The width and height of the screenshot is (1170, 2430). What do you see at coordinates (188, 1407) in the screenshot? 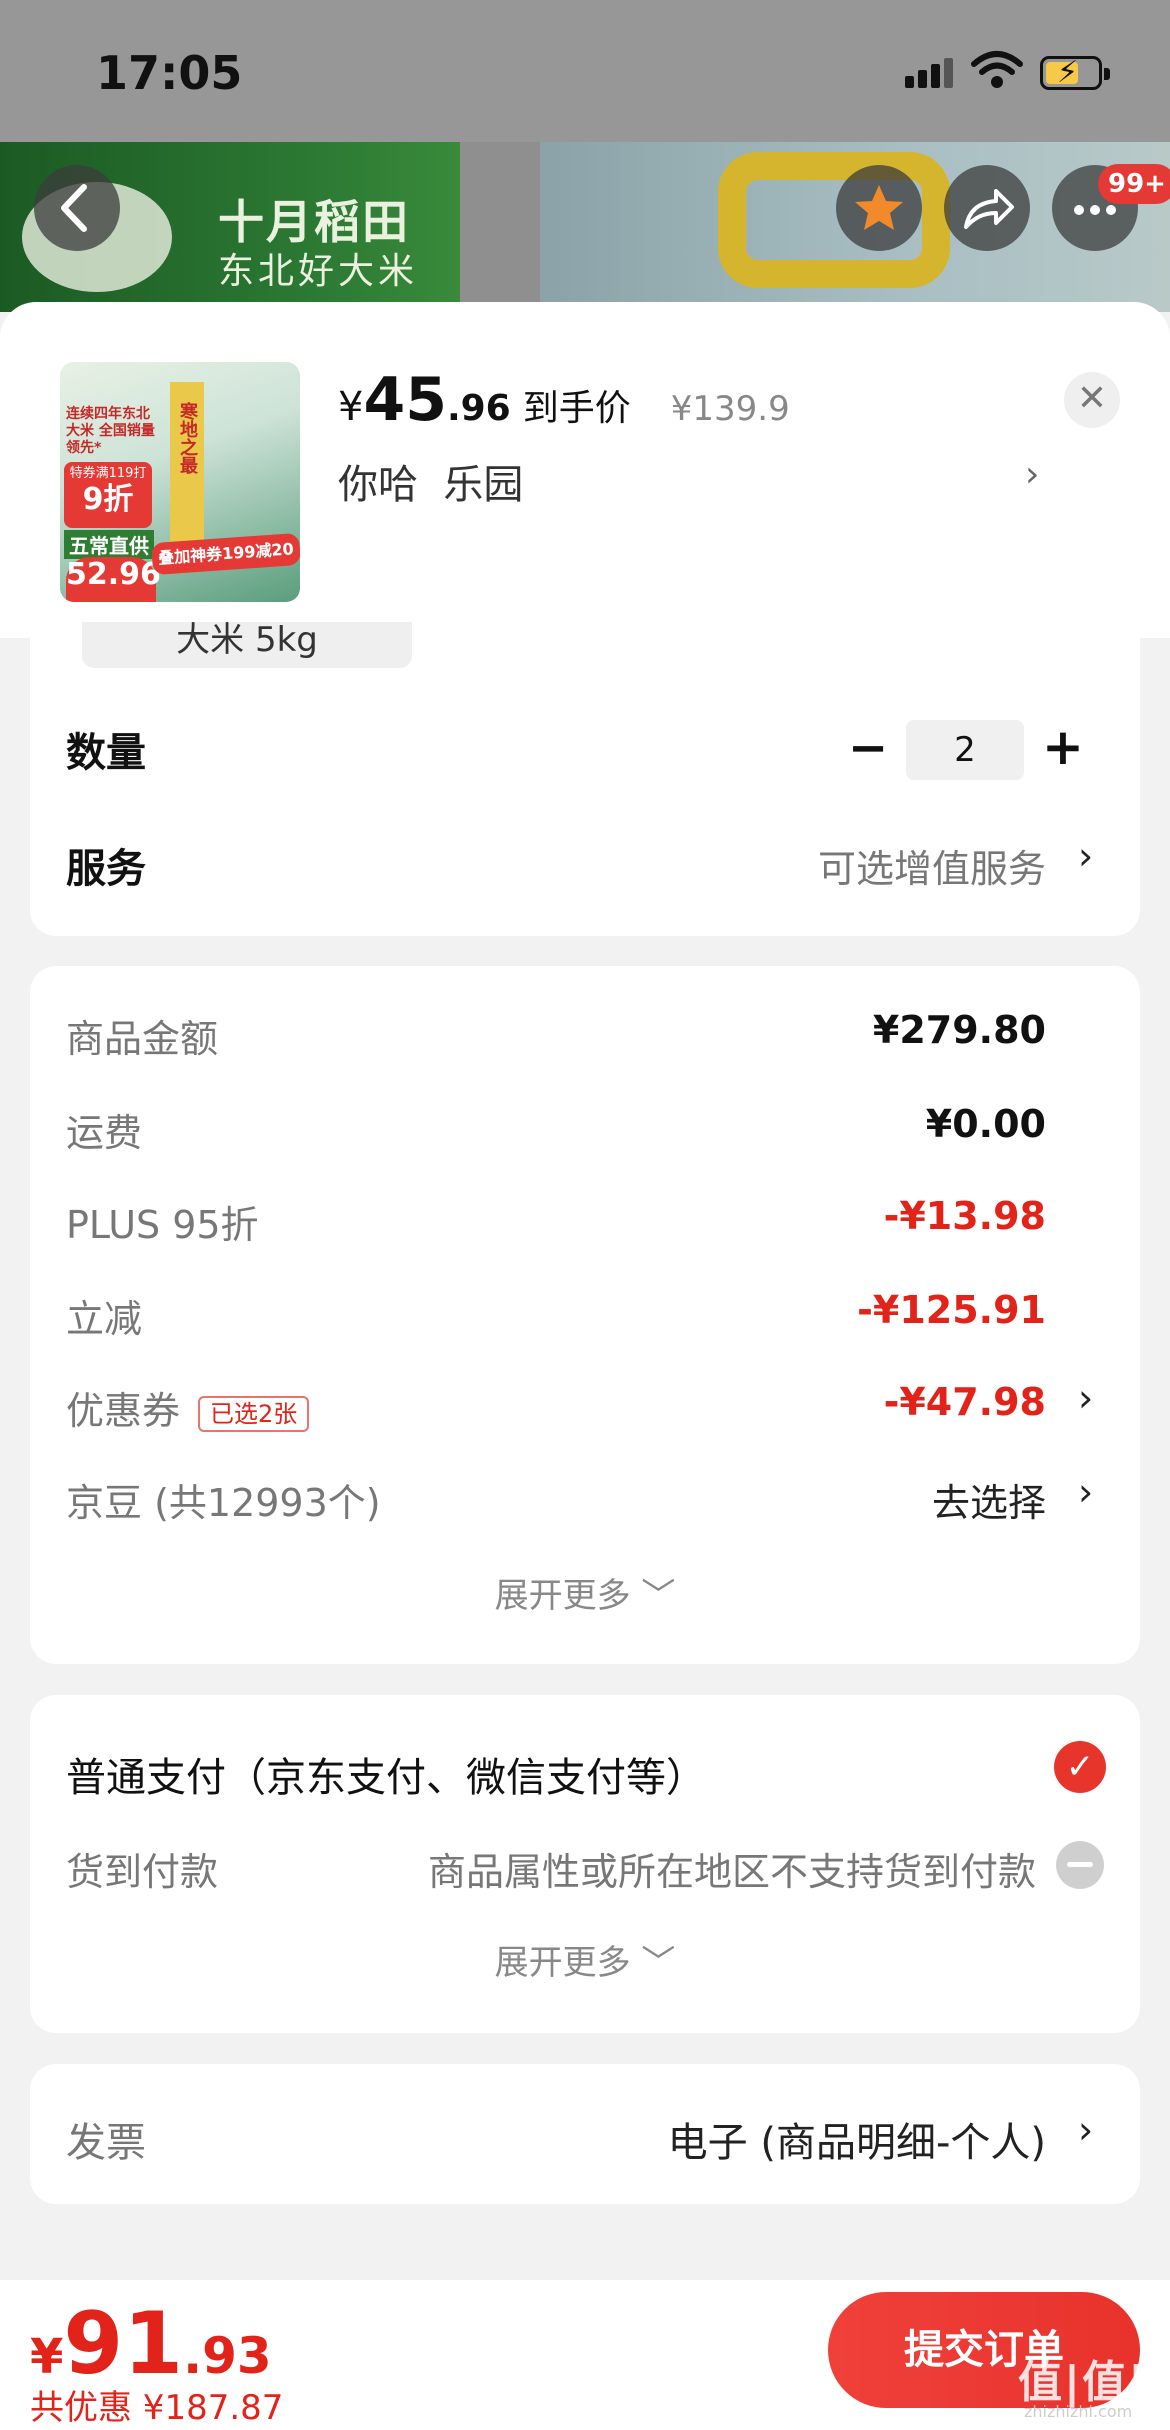
I see `coupon-label: 优惠券 已选2张` at bounding box center [188, 1407].